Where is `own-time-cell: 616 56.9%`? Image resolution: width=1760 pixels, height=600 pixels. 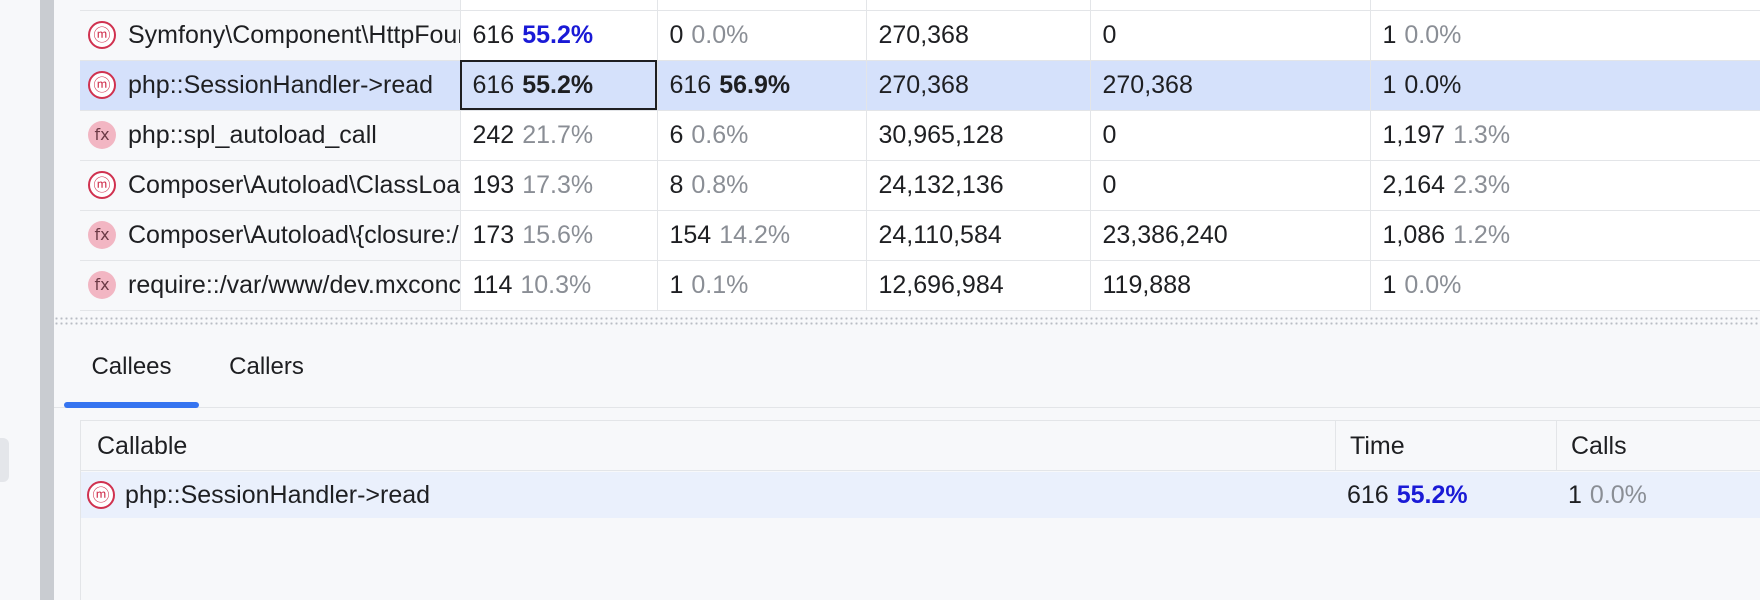
own-time-cell: 616 56.9% is located at coordinates (762, 85).